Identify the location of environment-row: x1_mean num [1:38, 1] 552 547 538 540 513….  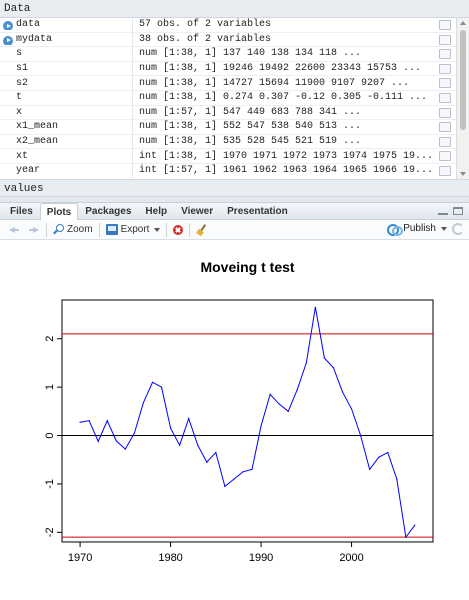
(234, 127).